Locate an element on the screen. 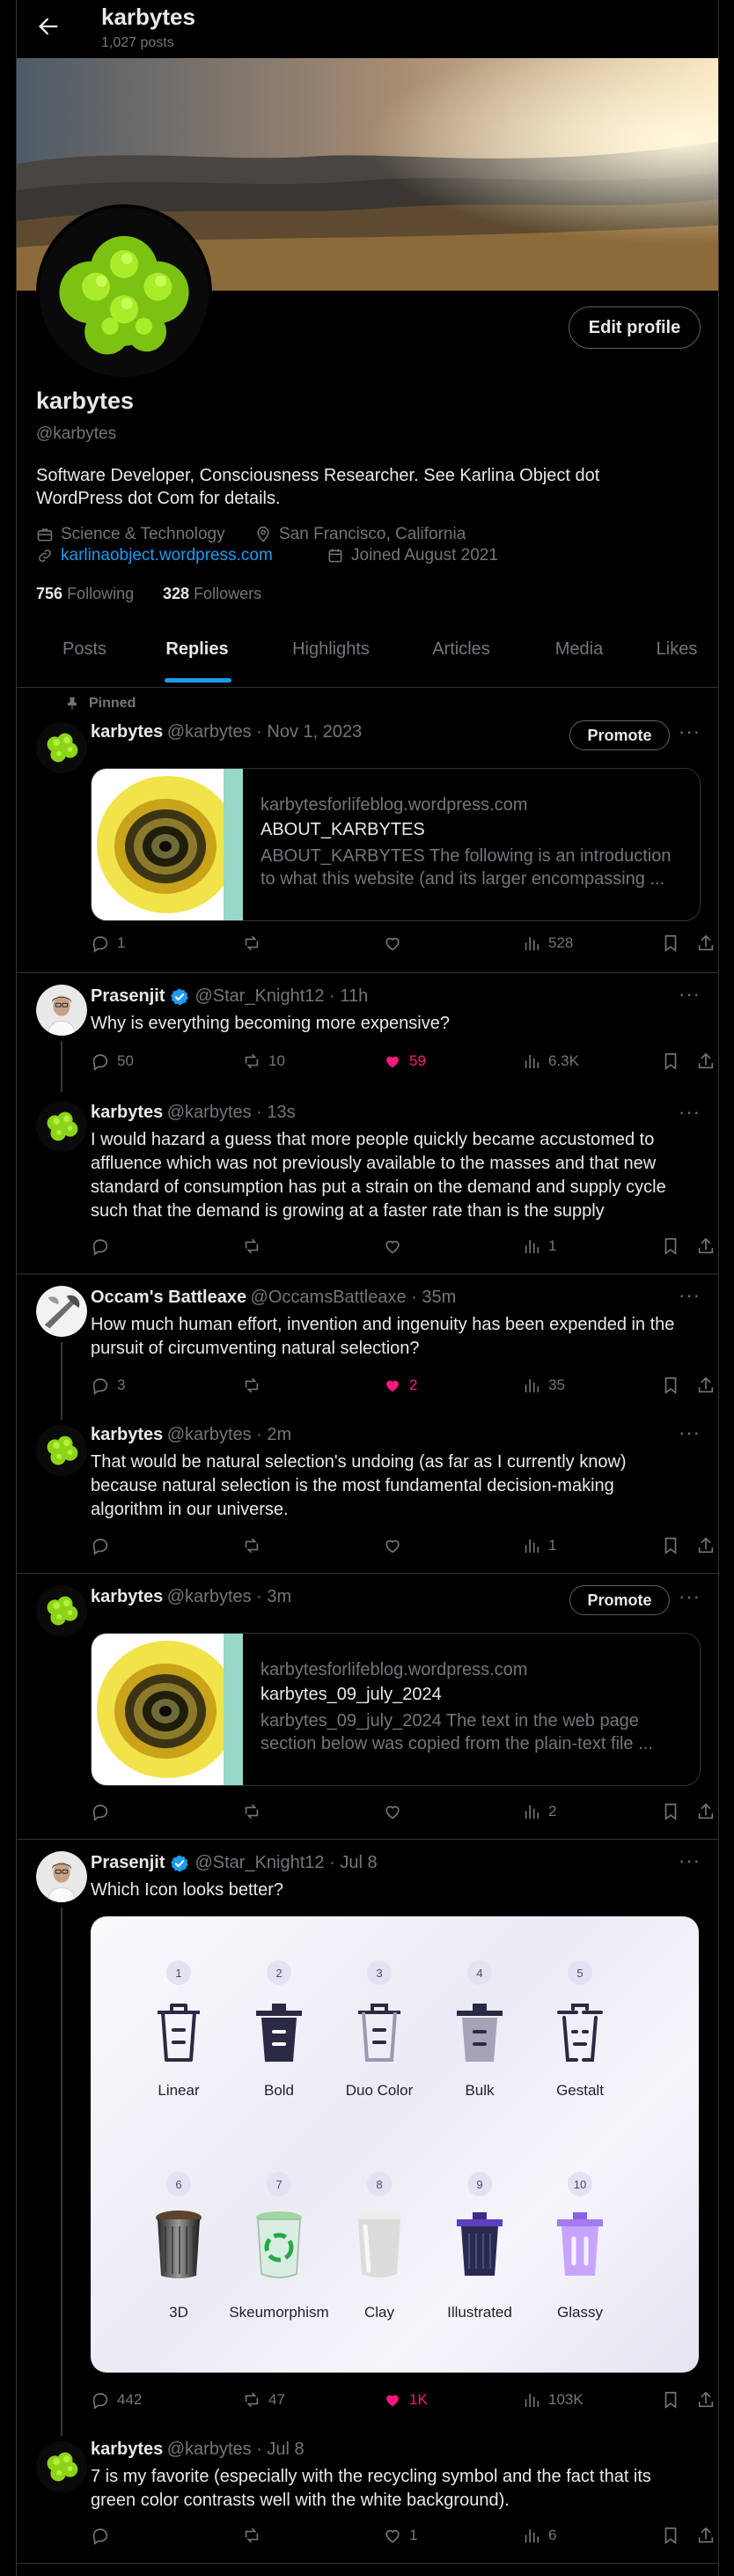 The height and width of the screenshot is (2576, 734). tab-articles: Articles is located at coordinates (461, 657).